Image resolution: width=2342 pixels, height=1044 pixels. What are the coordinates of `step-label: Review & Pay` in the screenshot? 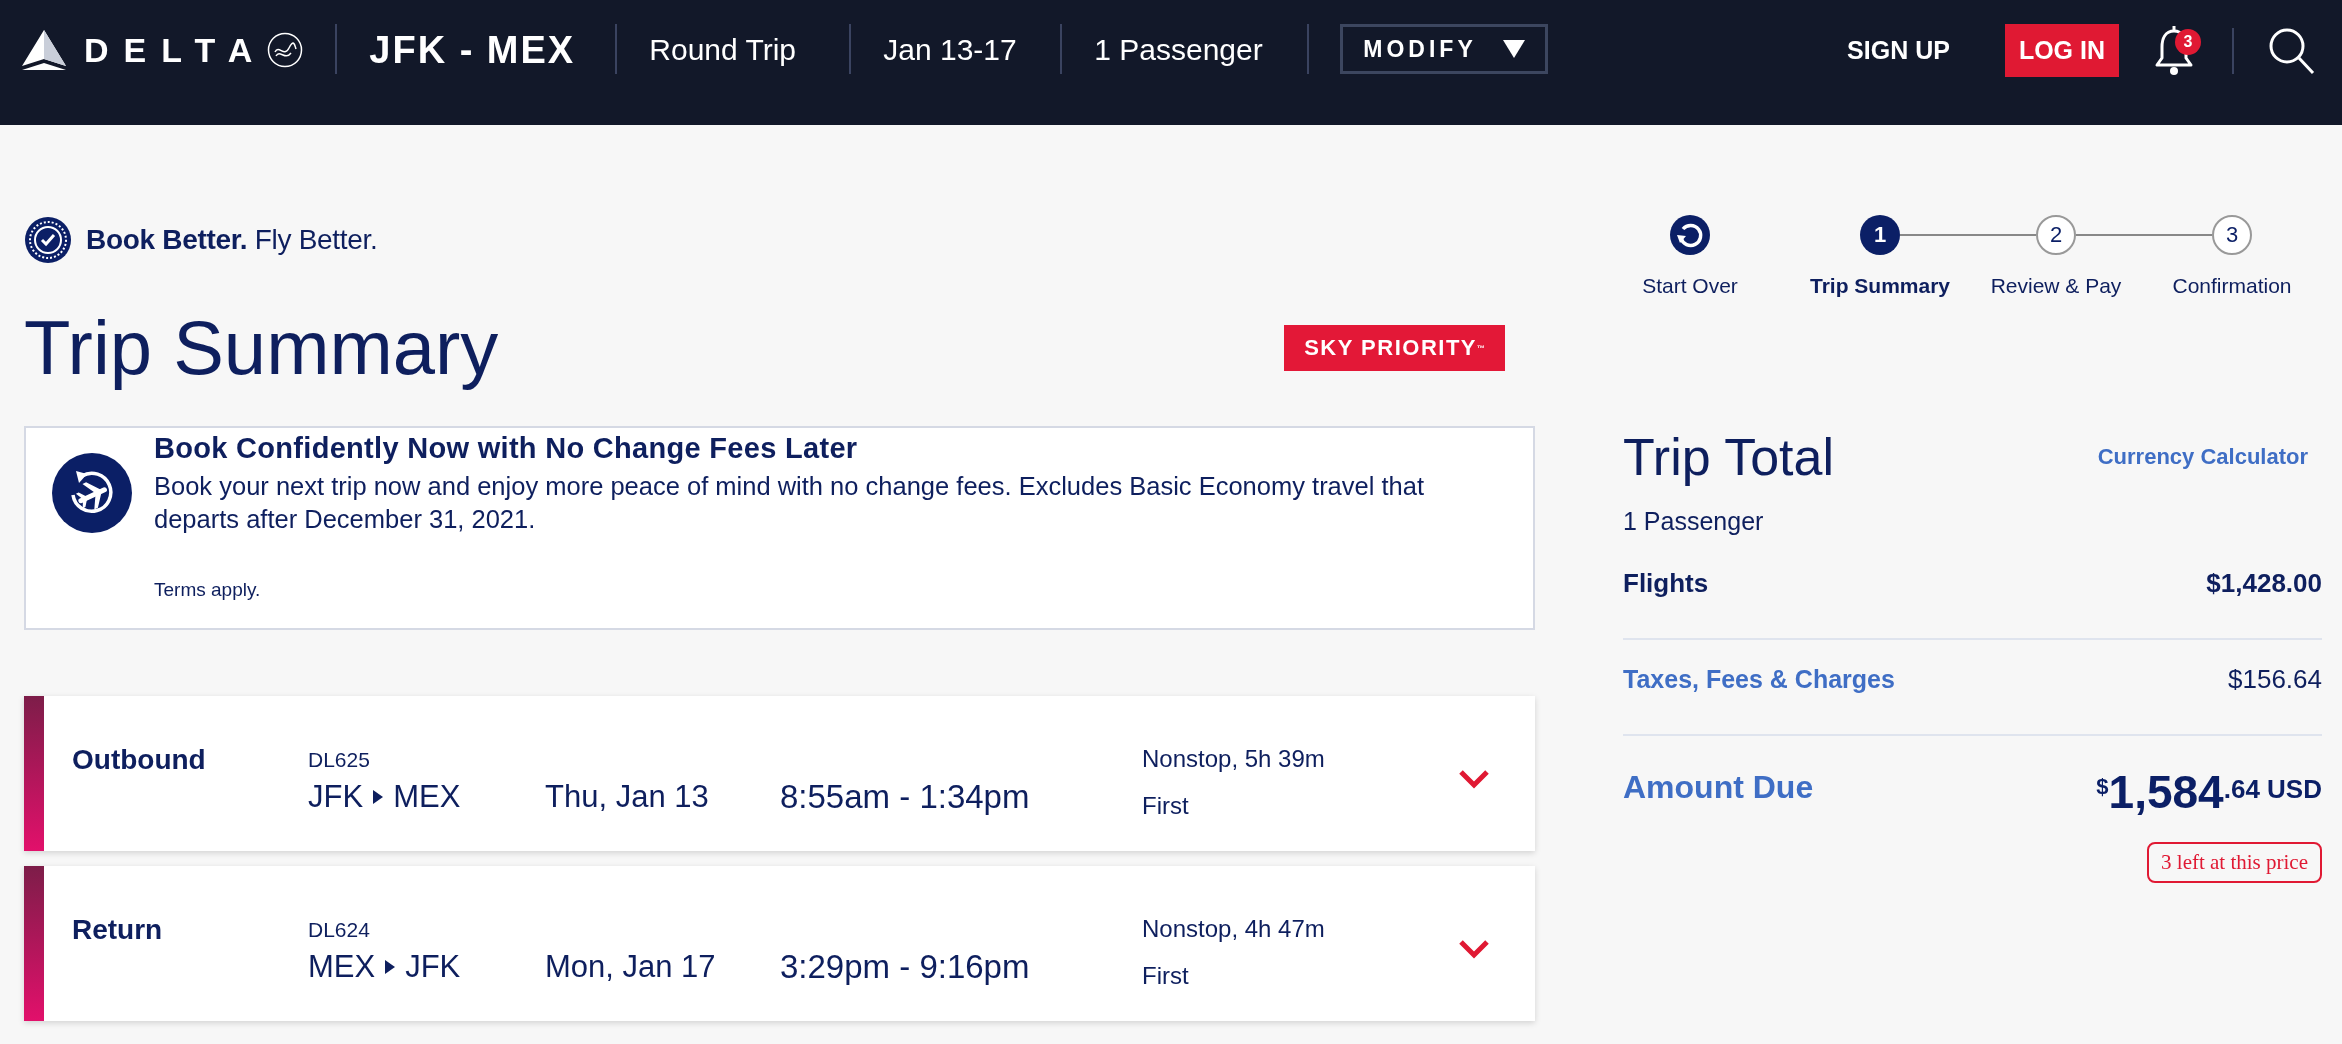 It's located at (2056, 286).